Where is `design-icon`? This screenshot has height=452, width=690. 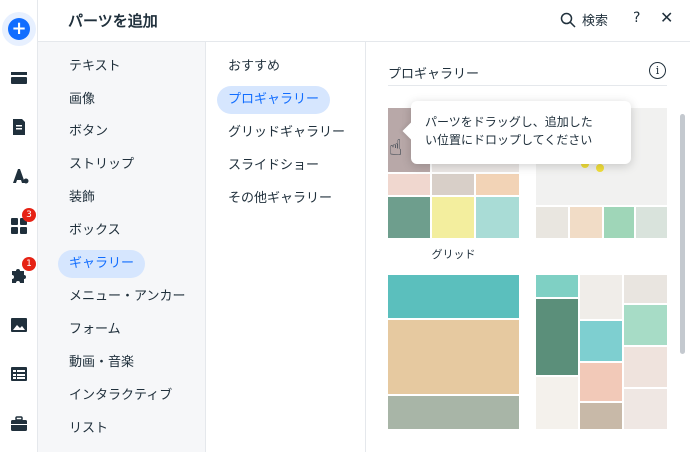 design-icon is located at coordinates (21, 176).